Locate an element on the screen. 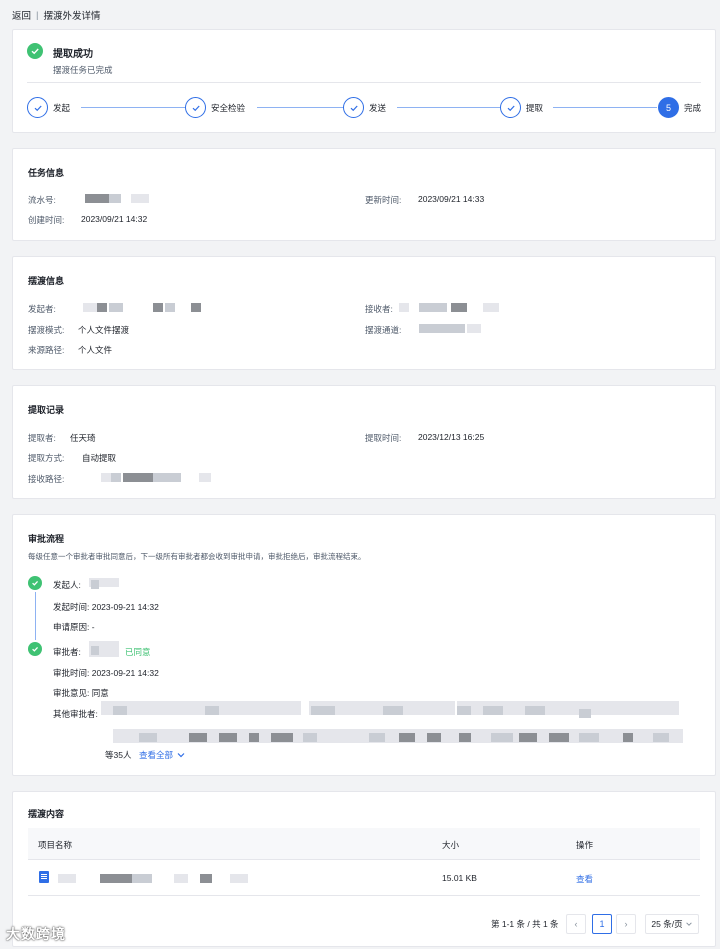  step-number: 5 is located at coordinates (668, 107).